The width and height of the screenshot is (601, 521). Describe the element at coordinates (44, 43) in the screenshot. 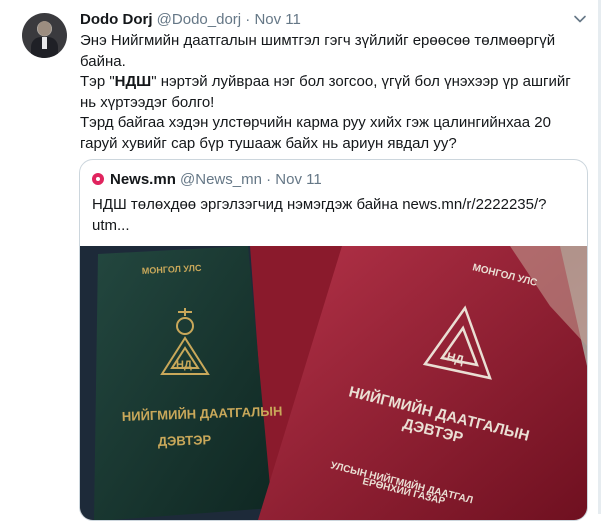

I see `avatar-shirt` at that location.